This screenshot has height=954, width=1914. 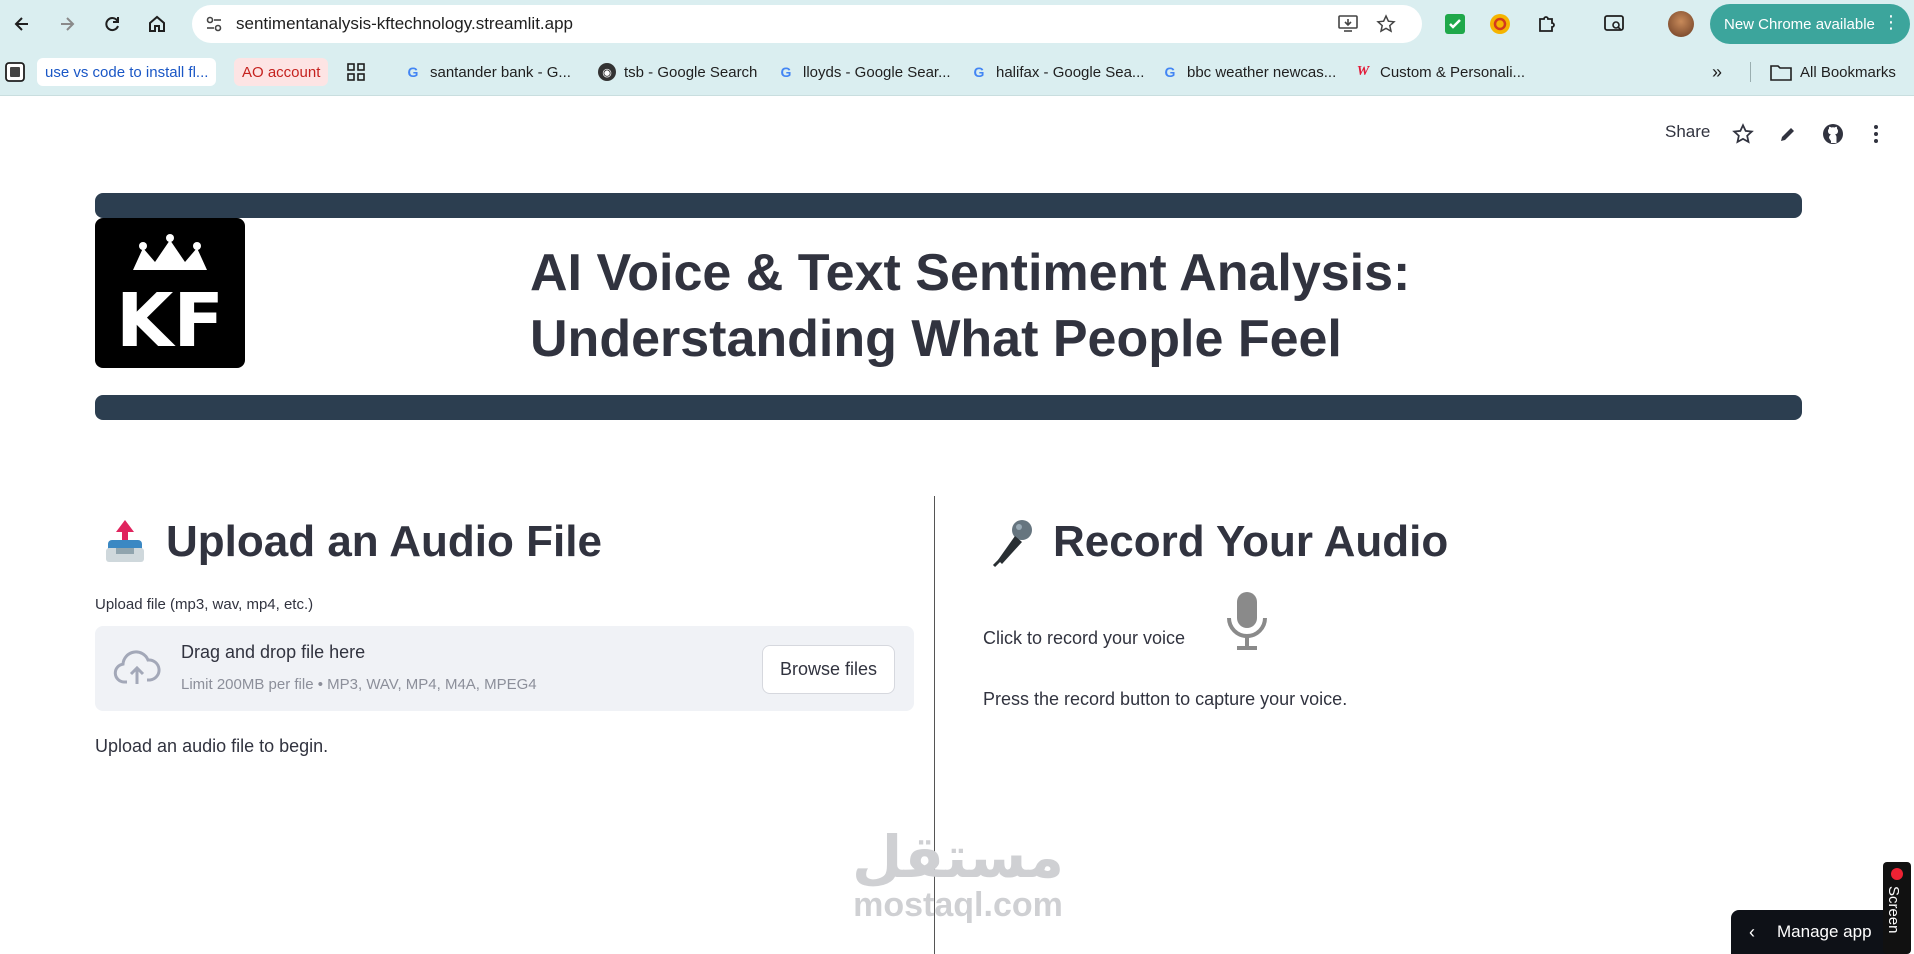 What do you see at coordinates (212, 746) in the screenshot?
I see `upload-hint: Upload an audio file to begin.` at bounding box center [212, 746].